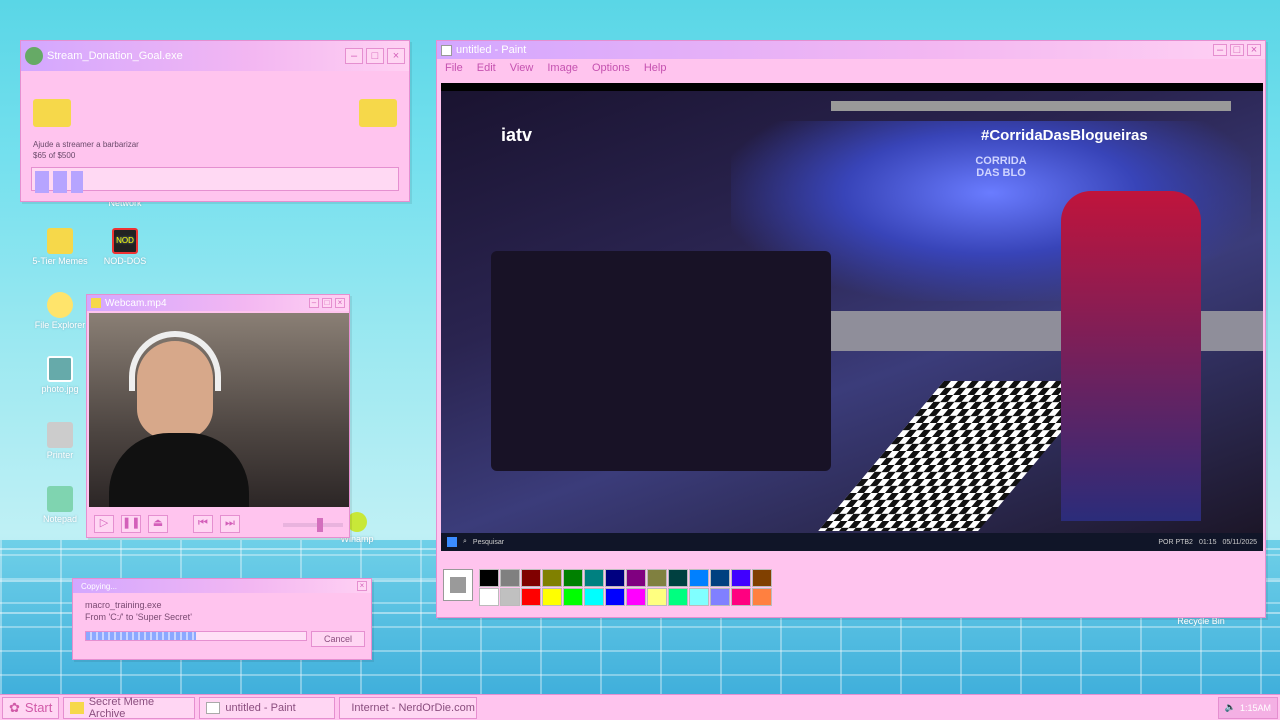 The width and height of the screenshot is (1280, 720). What do you see at coordinates (175, 361) in the screenshot?
I see `headphones` at bounding box center [175, 361].